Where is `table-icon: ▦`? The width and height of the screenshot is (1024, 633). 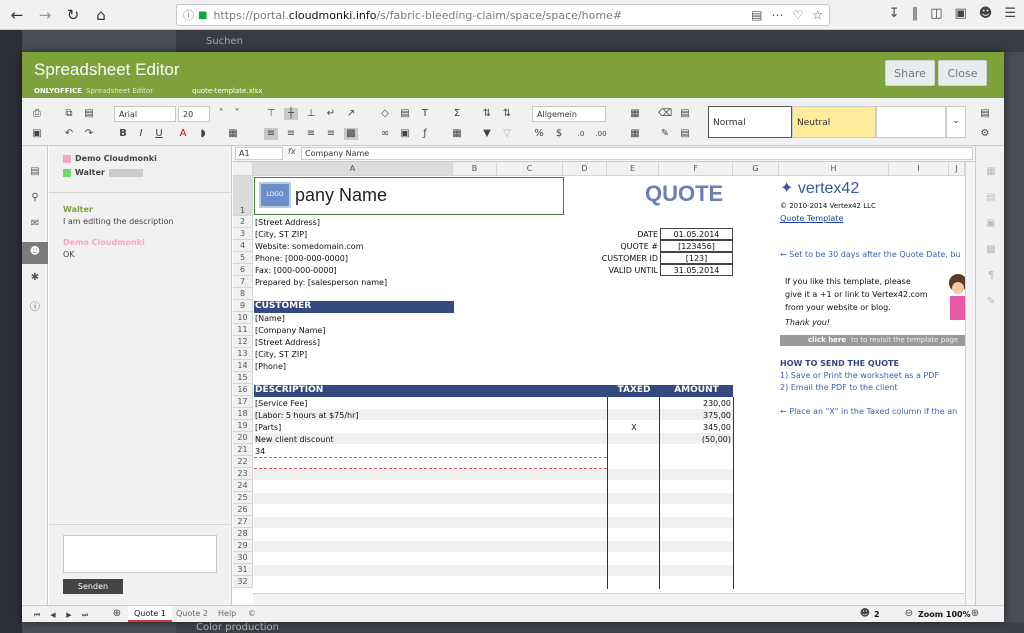 table-icon: ▦ is located at coordinates (457, 134).